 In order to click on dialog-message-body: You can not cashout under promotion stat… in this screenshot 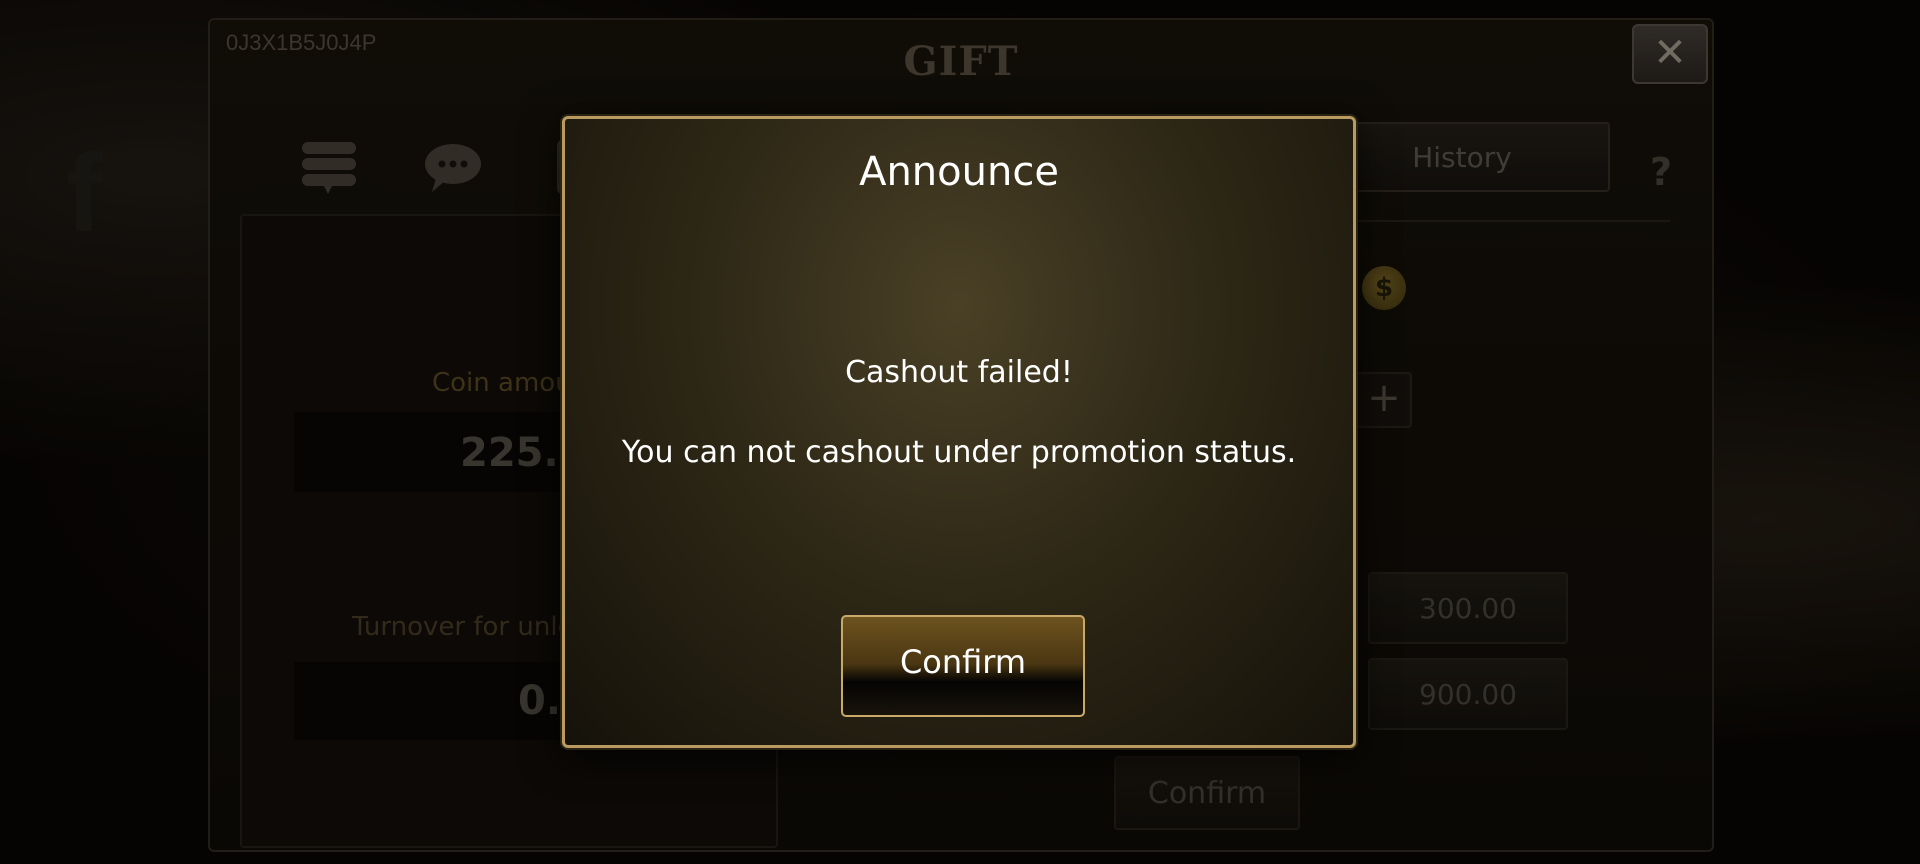, I will do `click(959, 452)`.